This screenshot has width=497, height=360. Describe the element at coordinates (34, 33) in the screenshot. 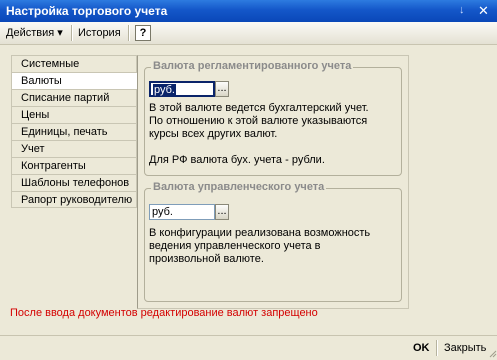

I see `actions-menu: Действия ▾` at that location.